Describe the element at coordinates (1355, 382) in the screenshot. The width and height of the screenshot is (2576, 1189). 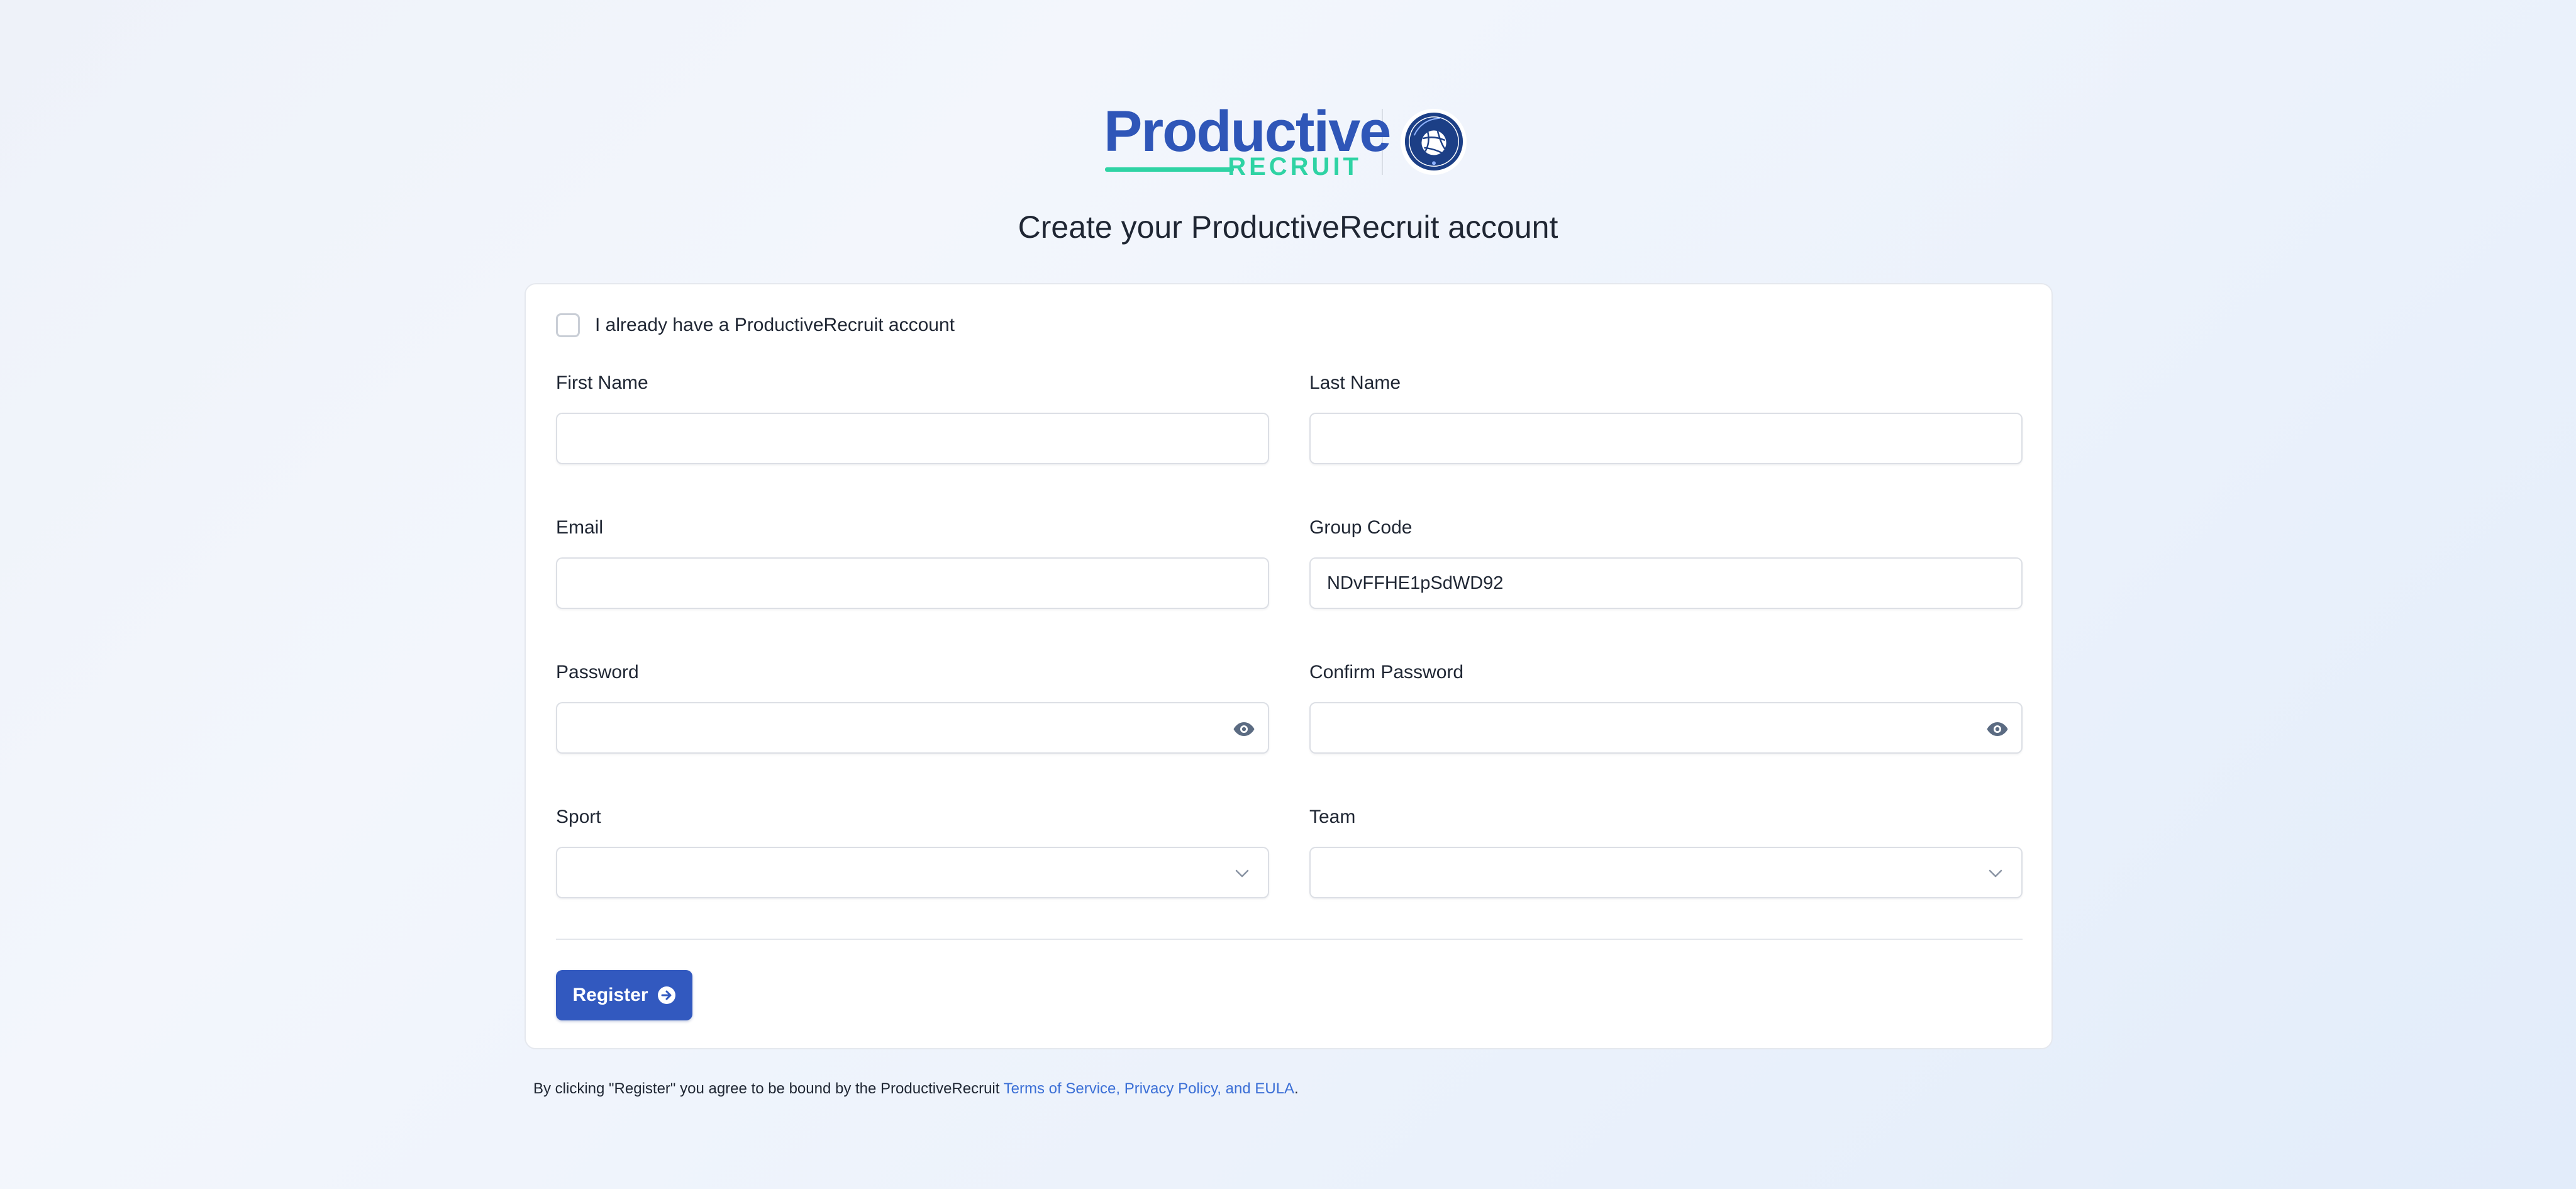
I see `last-name-label: Last Name` at that location.